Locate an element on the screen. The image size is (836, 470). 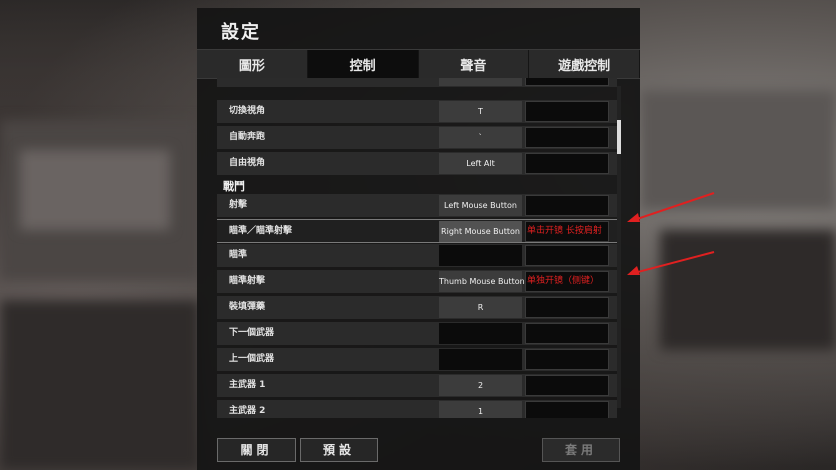
scrollbar-thumb is located at coordinates (619, 137).